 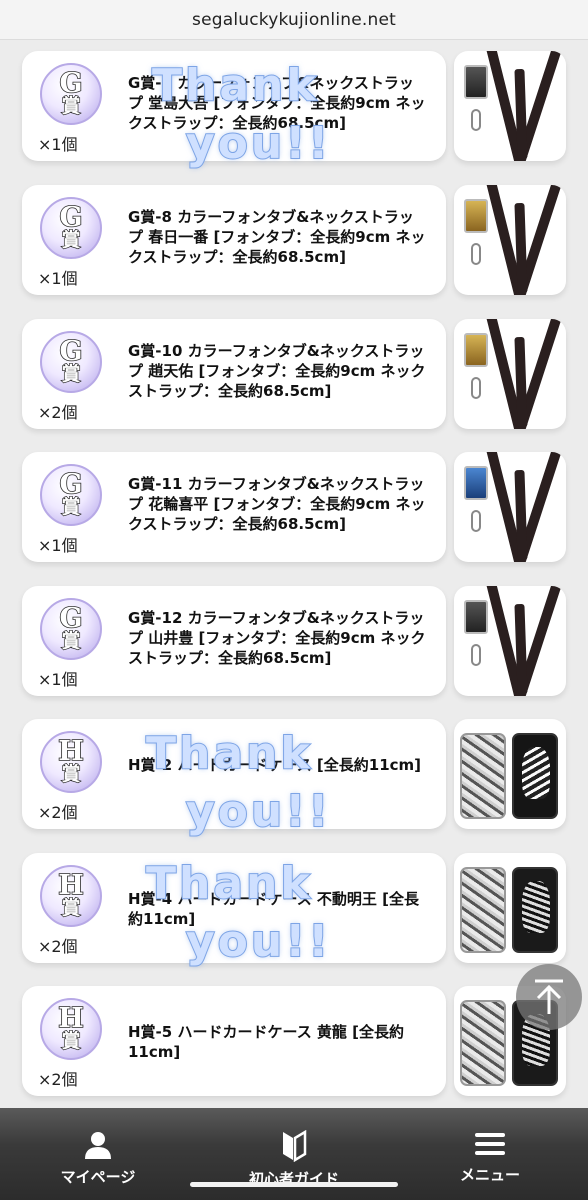 What do you see at coordinates (490, 1144) in the screenshot?
I see `hamburger-menu-icon` at bounding box center [490, 1144].